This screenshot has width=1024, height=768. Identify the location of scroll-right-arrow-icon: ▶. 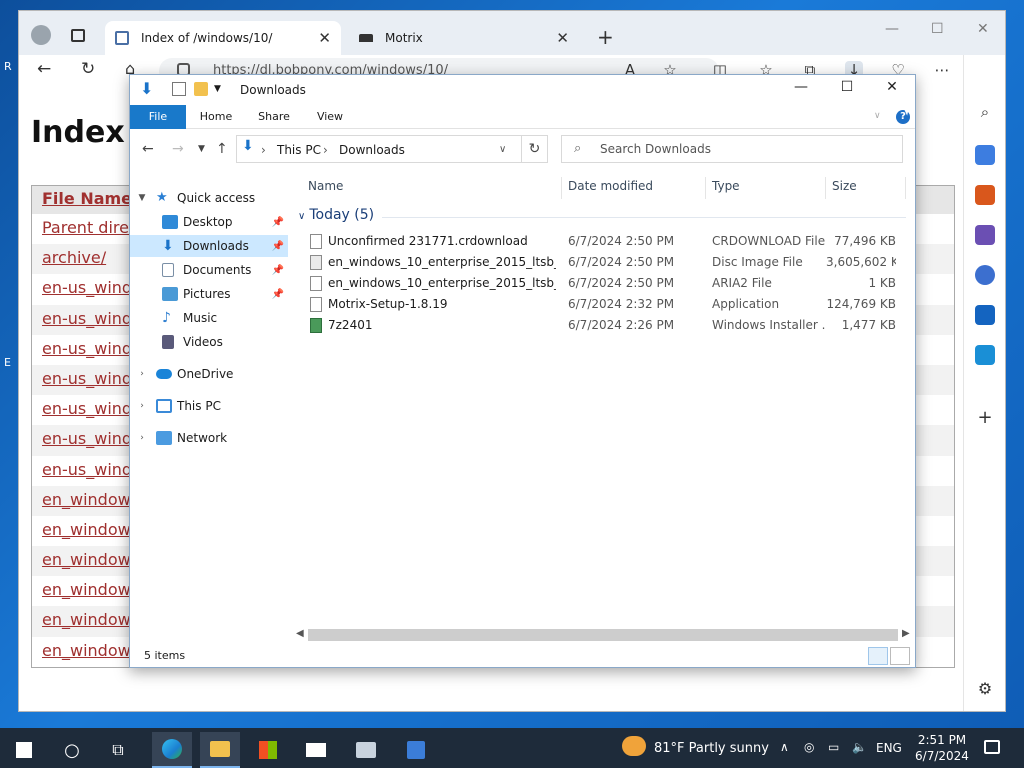
(906, 633).